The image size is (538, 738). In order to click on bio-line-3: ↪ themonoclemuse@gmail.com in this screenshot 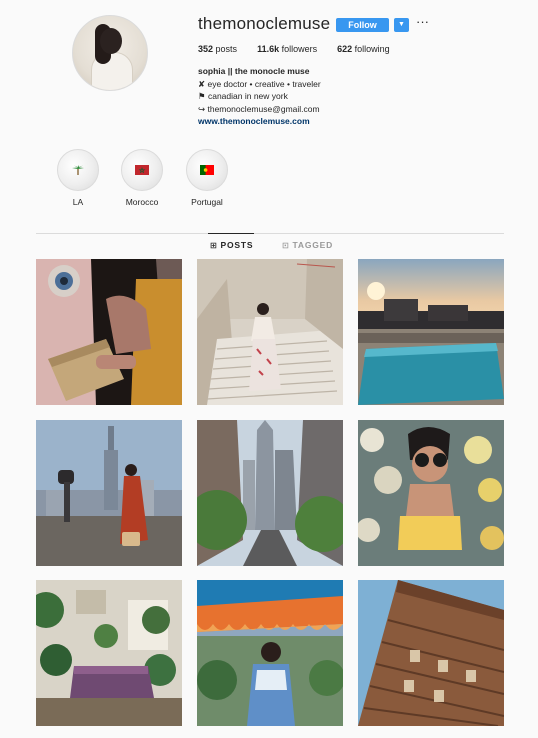, I will do `click(259, 108)`.